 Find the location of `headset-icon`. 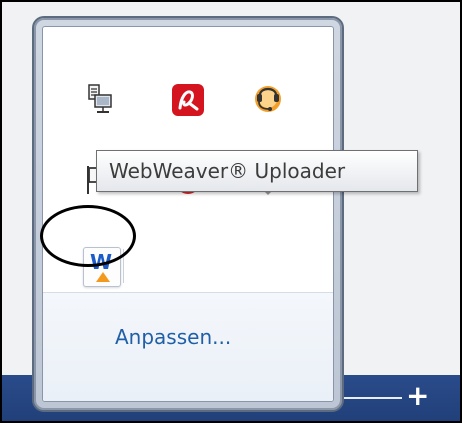

headset-icon is located at coordinates (268, 98).